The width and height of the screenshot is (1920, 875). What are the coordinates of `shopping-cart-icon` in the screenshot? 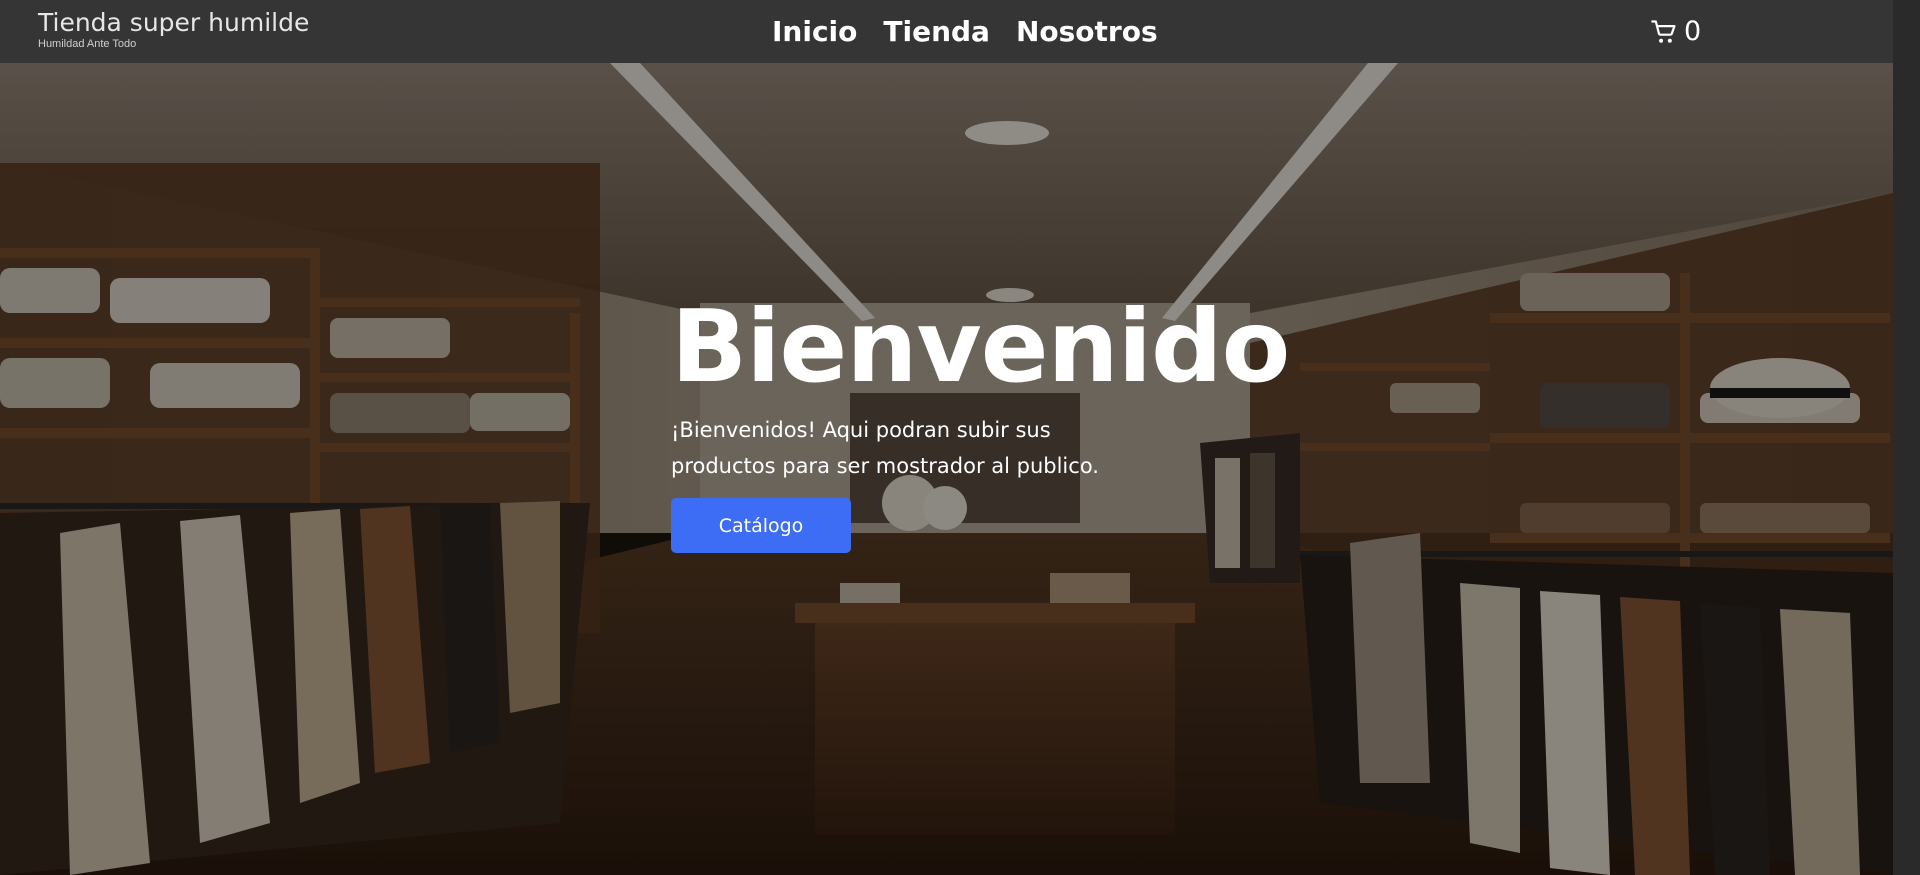 It's located at (1664, 32).